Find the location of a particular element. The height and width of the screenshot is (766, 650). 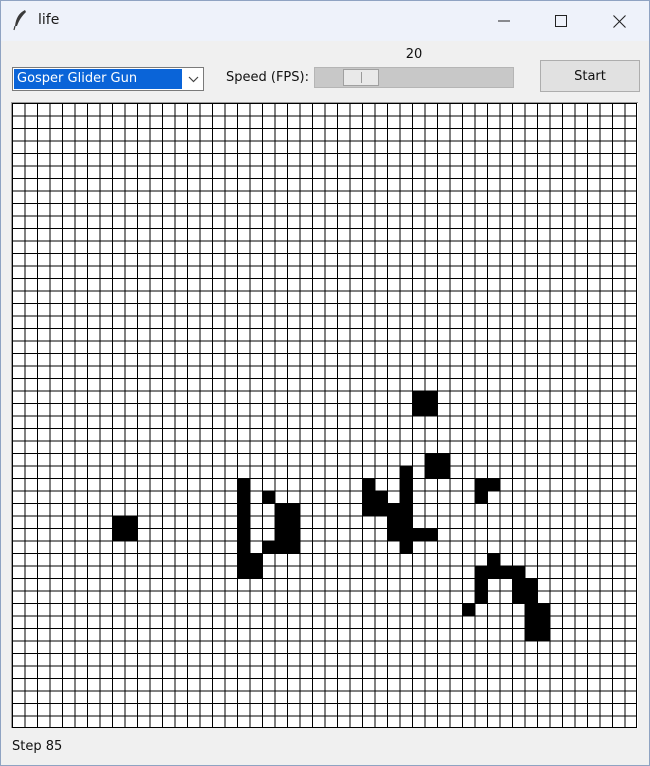

minimize-button is located at coordinates (504, 21).